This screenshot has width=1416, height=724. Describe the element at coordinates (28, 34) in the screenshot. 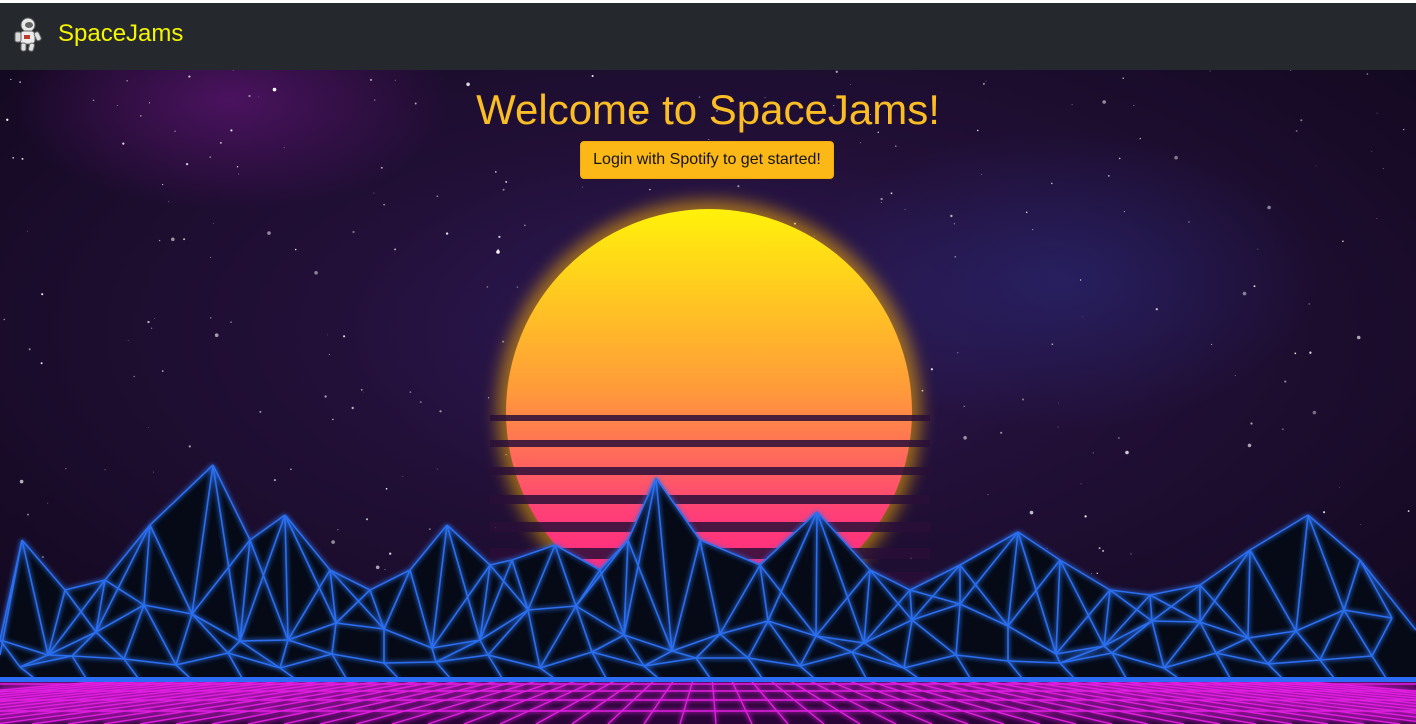

I see `astronaut-icon` at that location.